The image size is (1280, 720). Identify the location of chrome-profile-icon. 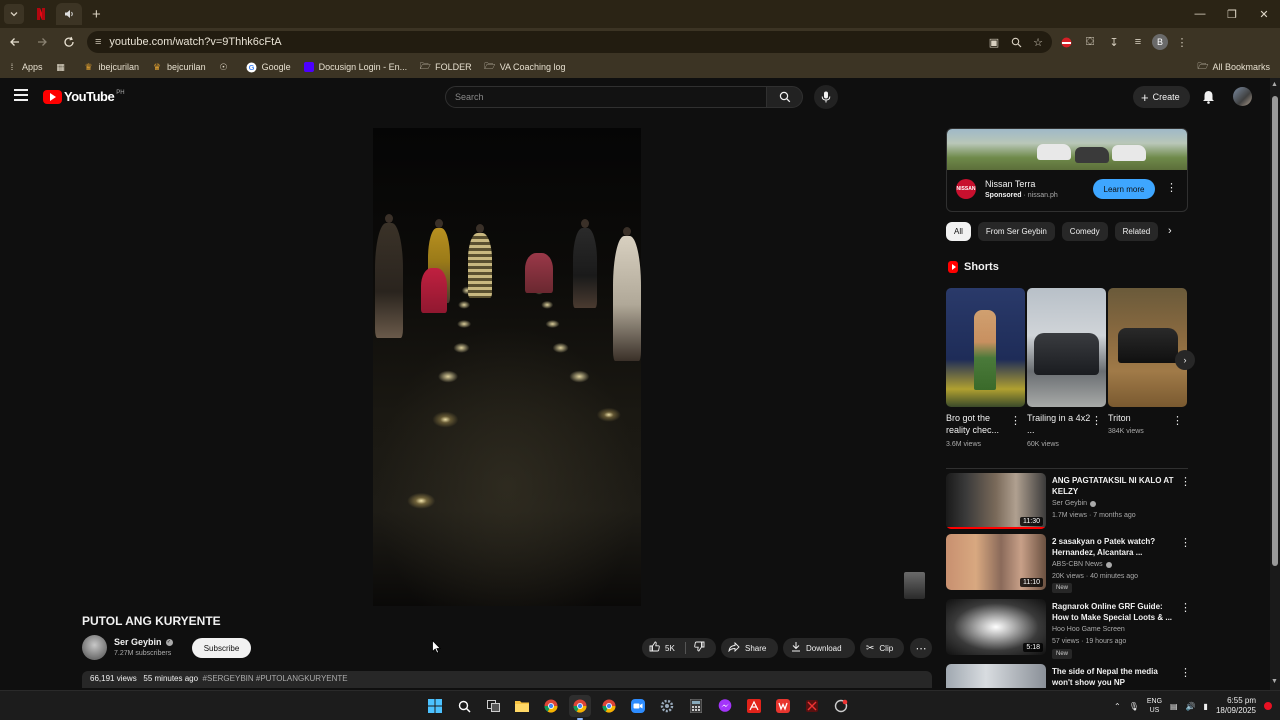
(580, 707).